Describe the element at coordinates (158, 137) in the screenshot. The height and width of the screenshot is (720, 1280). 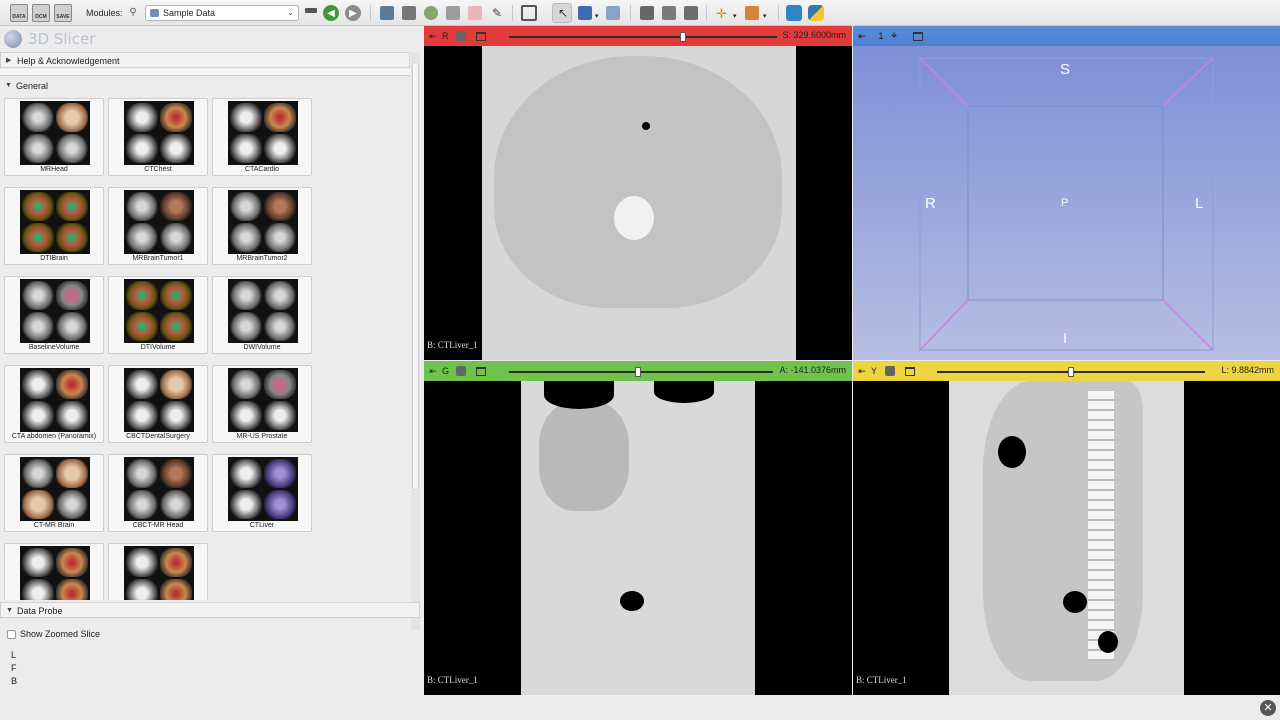
I see `sample-data-tile: CTChest` at that location.